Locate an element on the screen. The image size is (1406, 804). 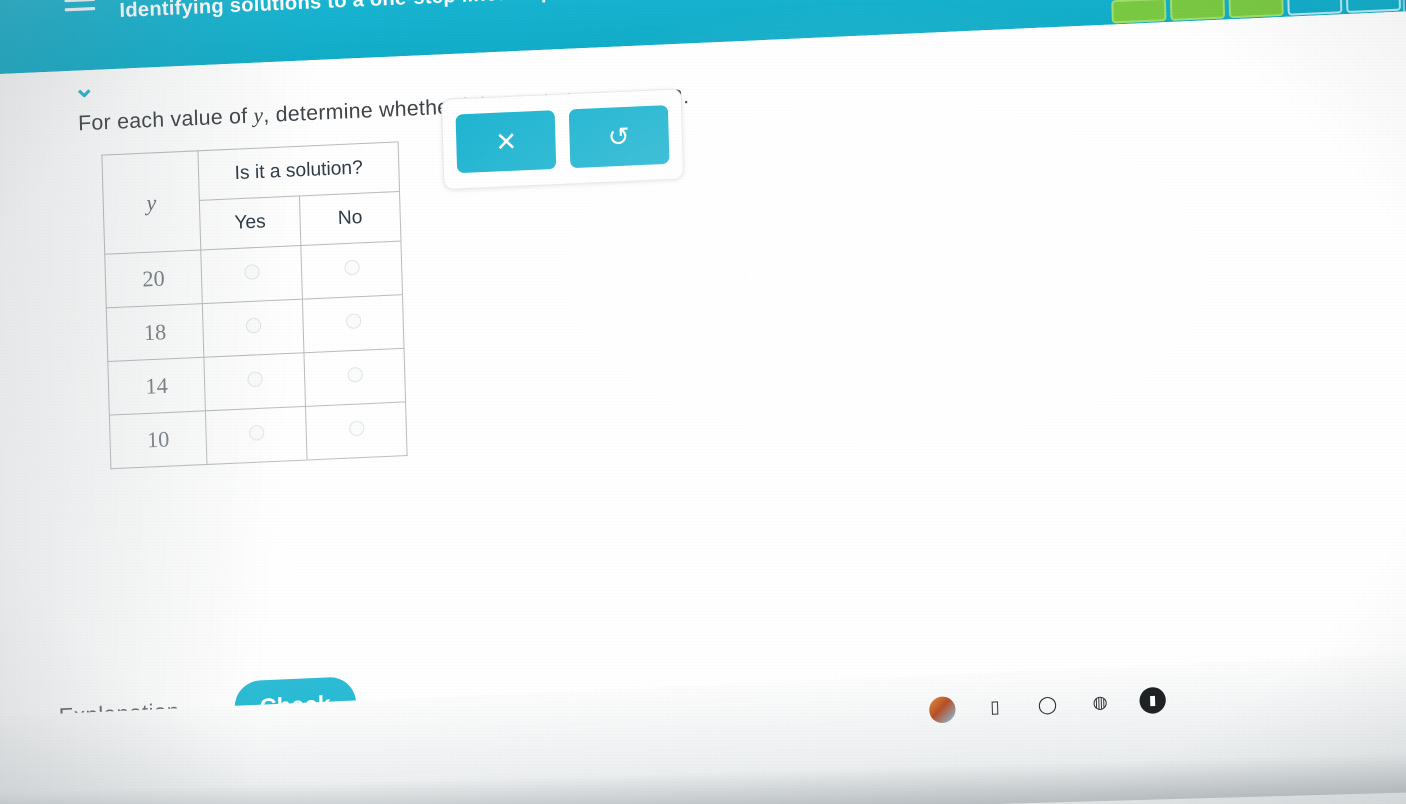
volume-icon: ◍ is located at coordinates (1100, 702).